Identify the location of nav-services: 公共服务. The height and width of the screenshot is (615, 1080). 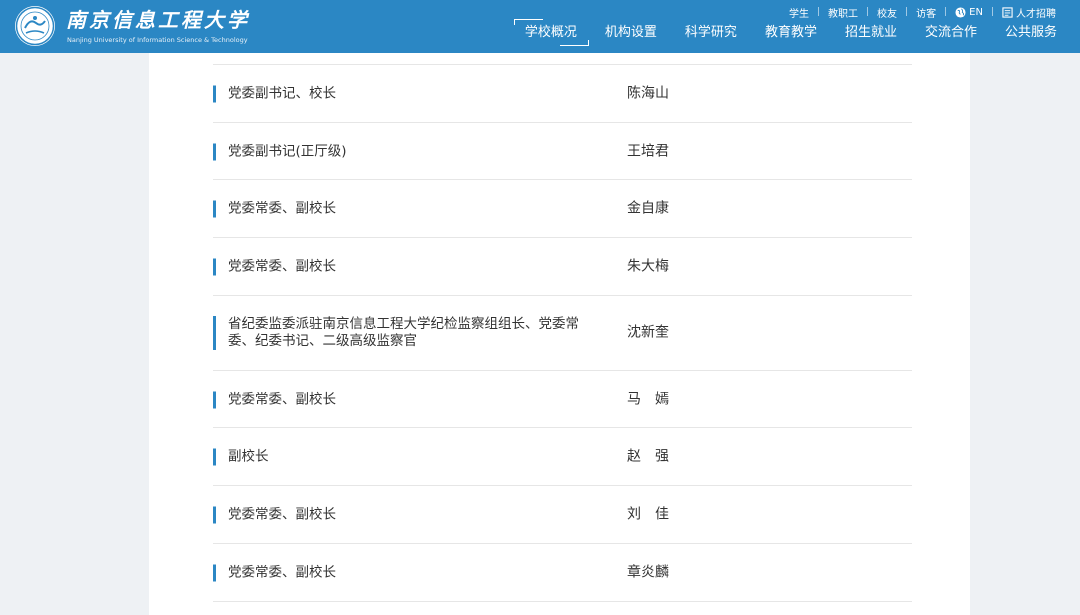
(1031, 33).